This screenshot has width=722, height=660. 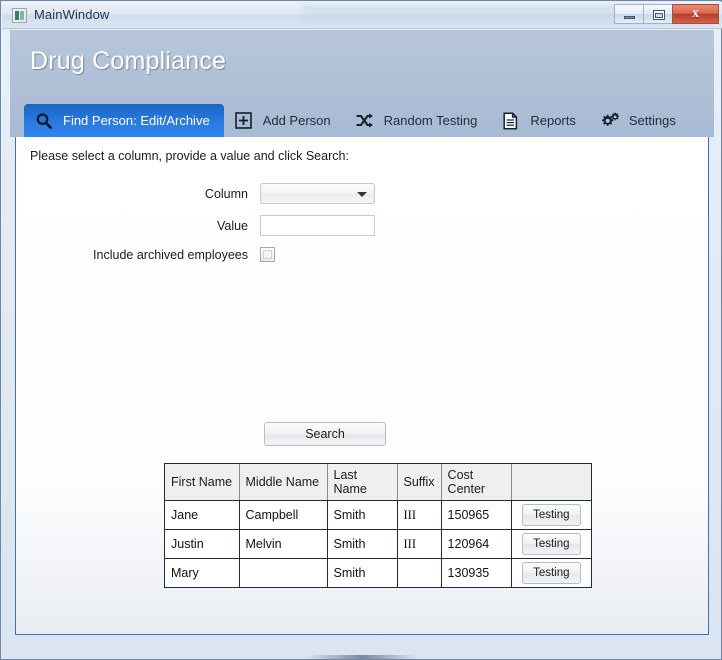 I want to click on column-field-row: Column, so click(x=208, y=193).